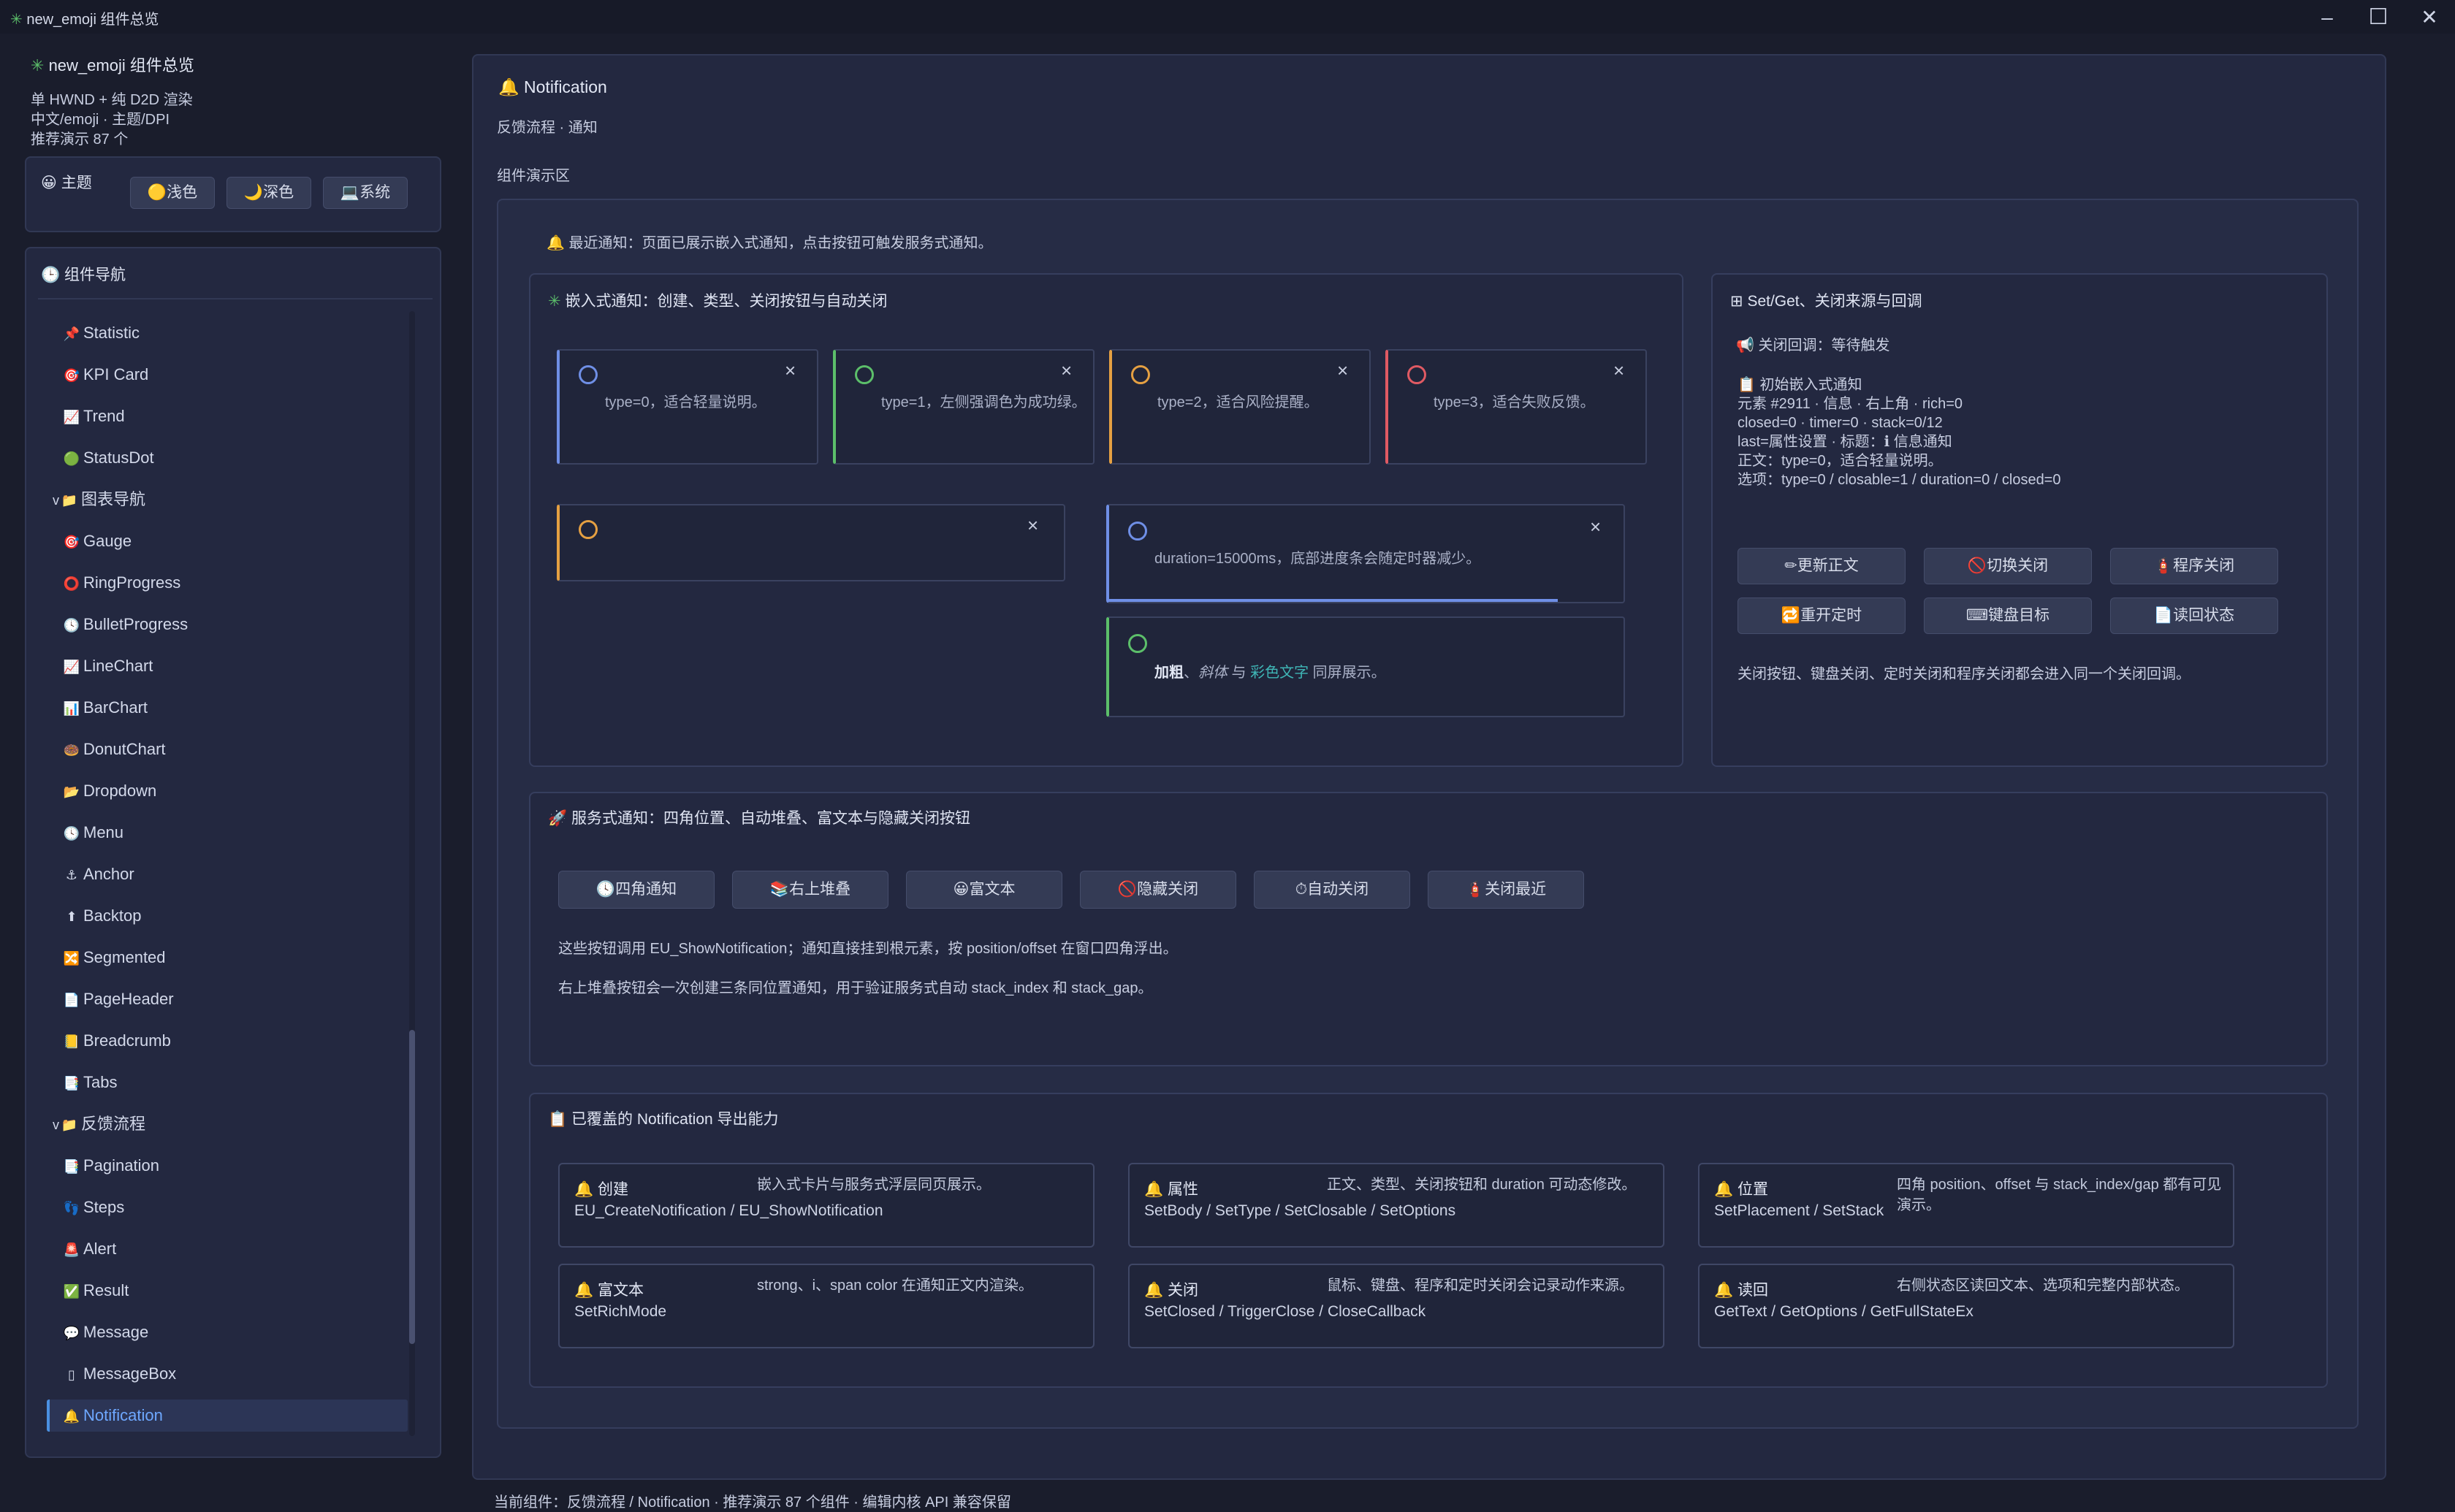 This screenshot has height=1512, width=2455. I want to click on update-body-button: ✏更新正文, so click(1821, 566).